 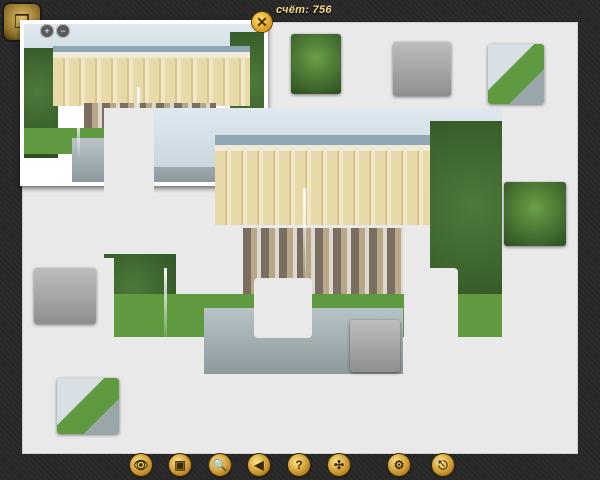 I want to click on close-x-icon: ✕, so click(x=262, y=22).